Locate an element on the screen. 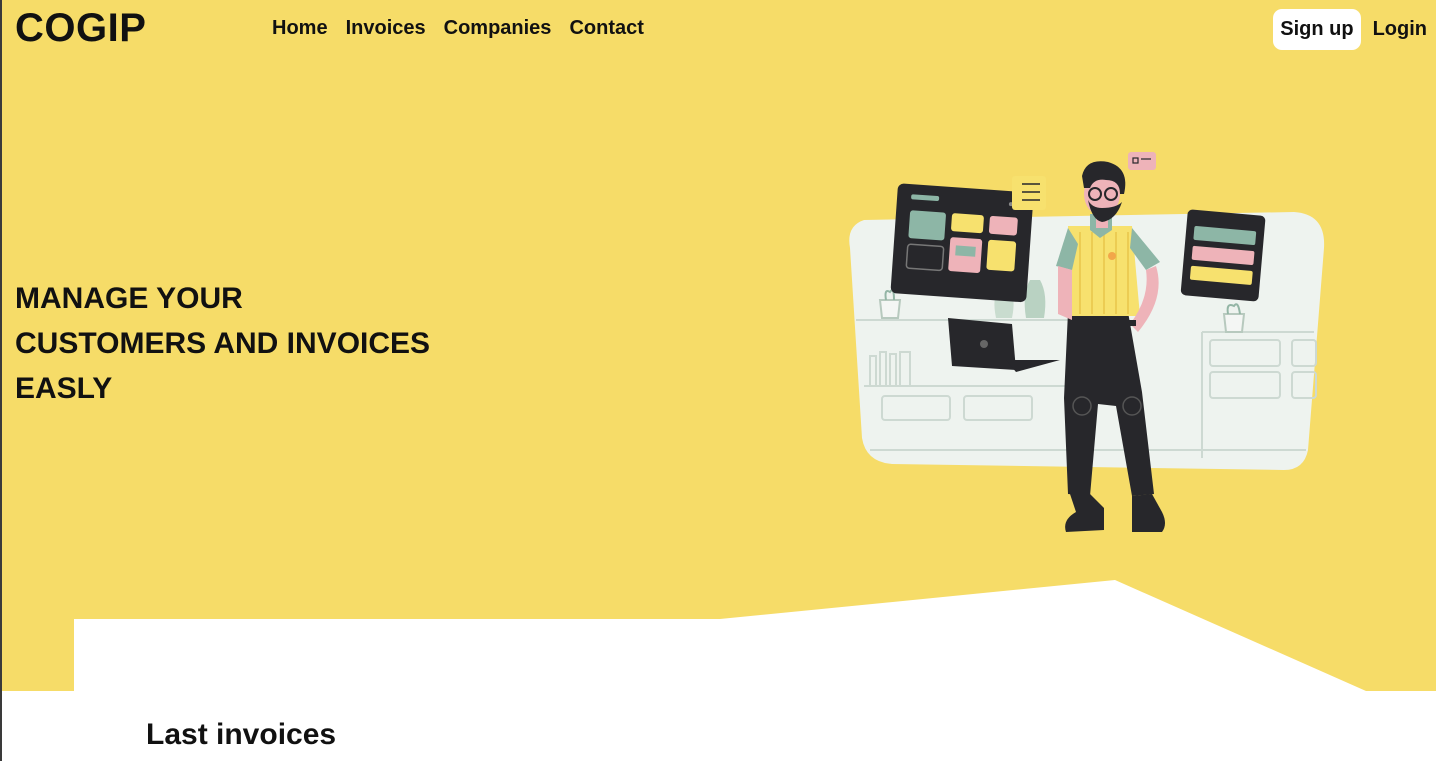 This screenshot has height=761, width=1436. headline-line-2: CUSTOMERS AND INVOICES is located at coordinates (223, 343).